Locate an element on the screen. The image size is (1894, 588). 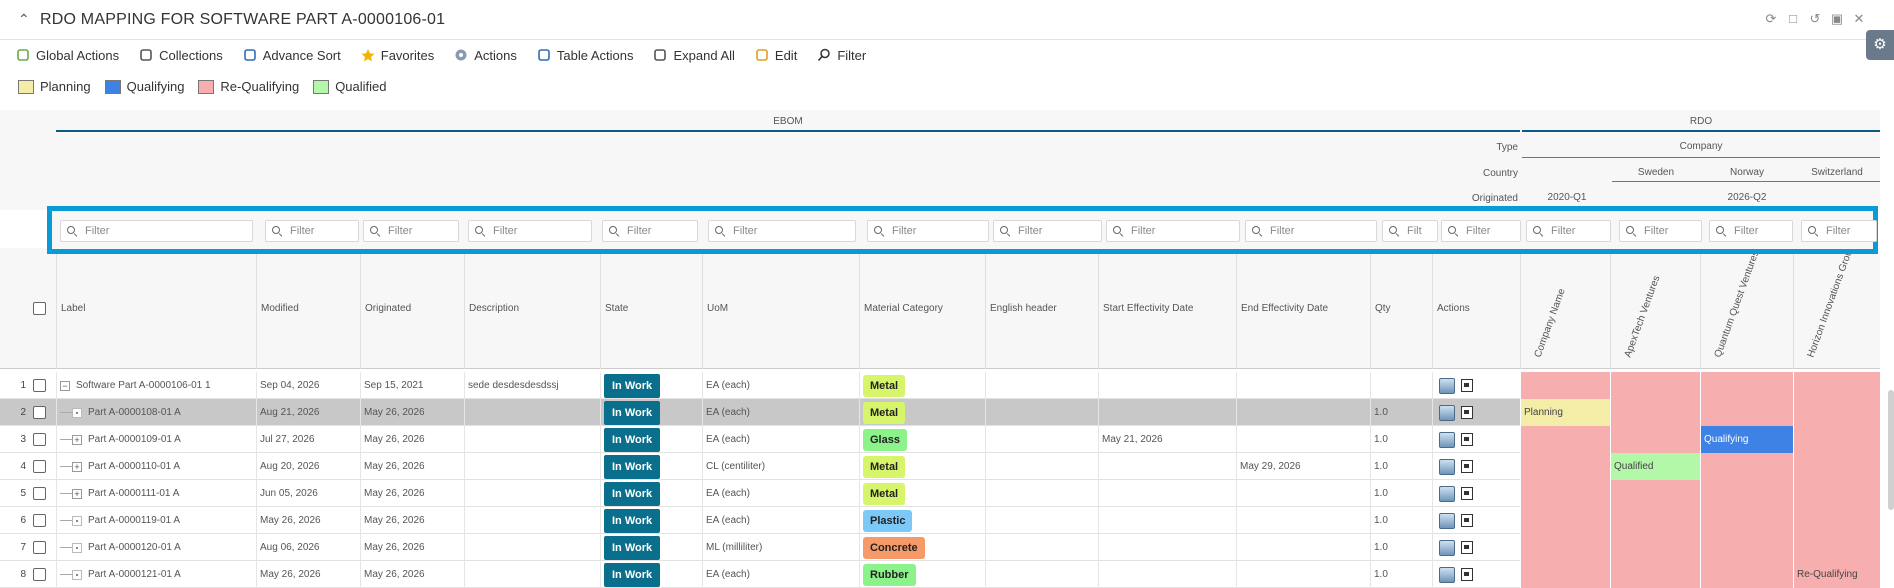
column-header-english: English header is located at coordinates (1041, 308).